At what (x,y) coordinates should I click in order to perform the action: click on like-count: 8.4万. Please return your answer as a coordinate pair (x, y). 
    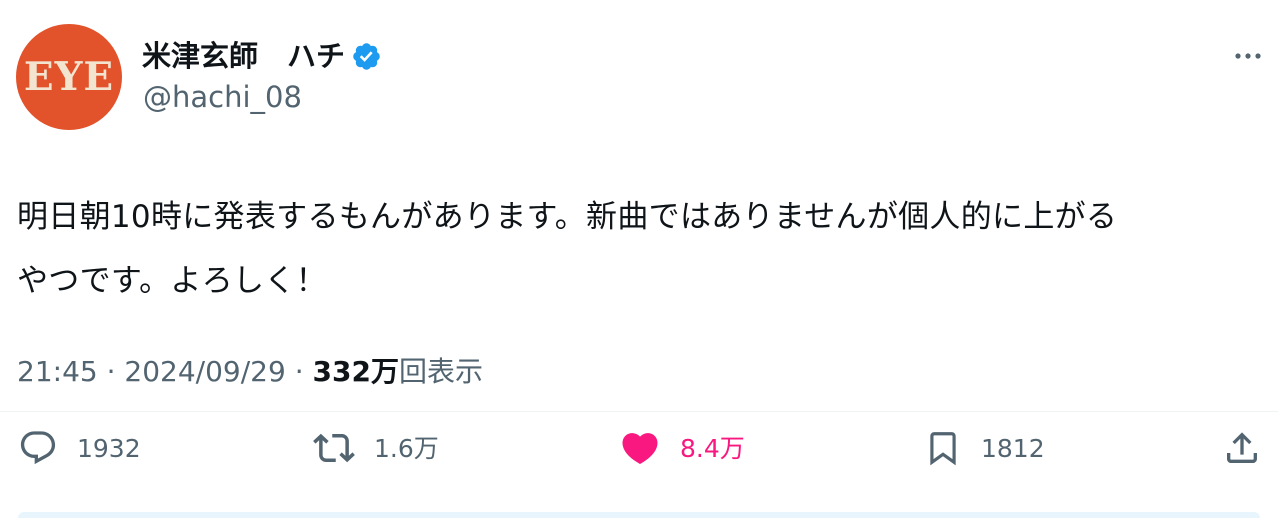
    Looking at the image, I should click on (712, 448).